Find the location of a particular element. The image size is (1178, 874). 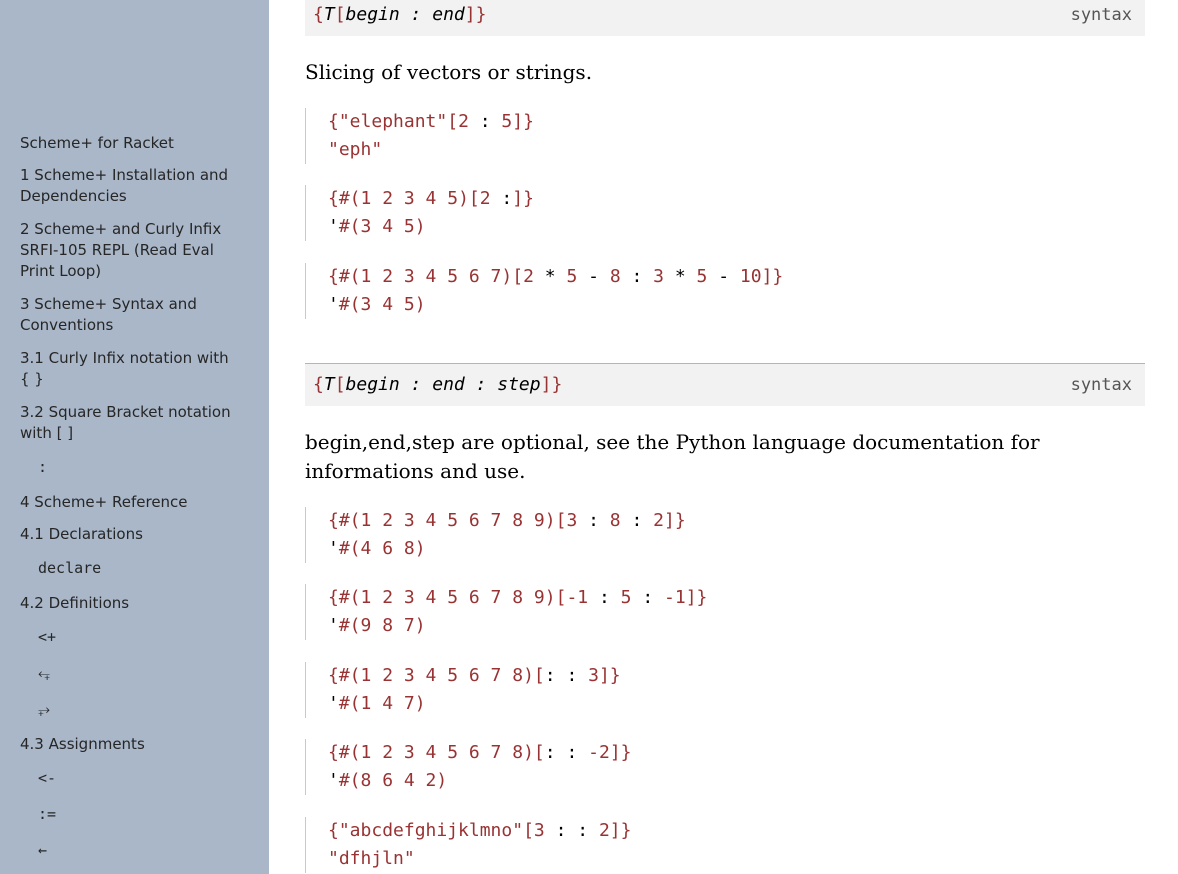

example-input: {#(1 2 3 4 5 6 7 8 9)[3 : 8 : 2]} is located at coordinates (507, 520).